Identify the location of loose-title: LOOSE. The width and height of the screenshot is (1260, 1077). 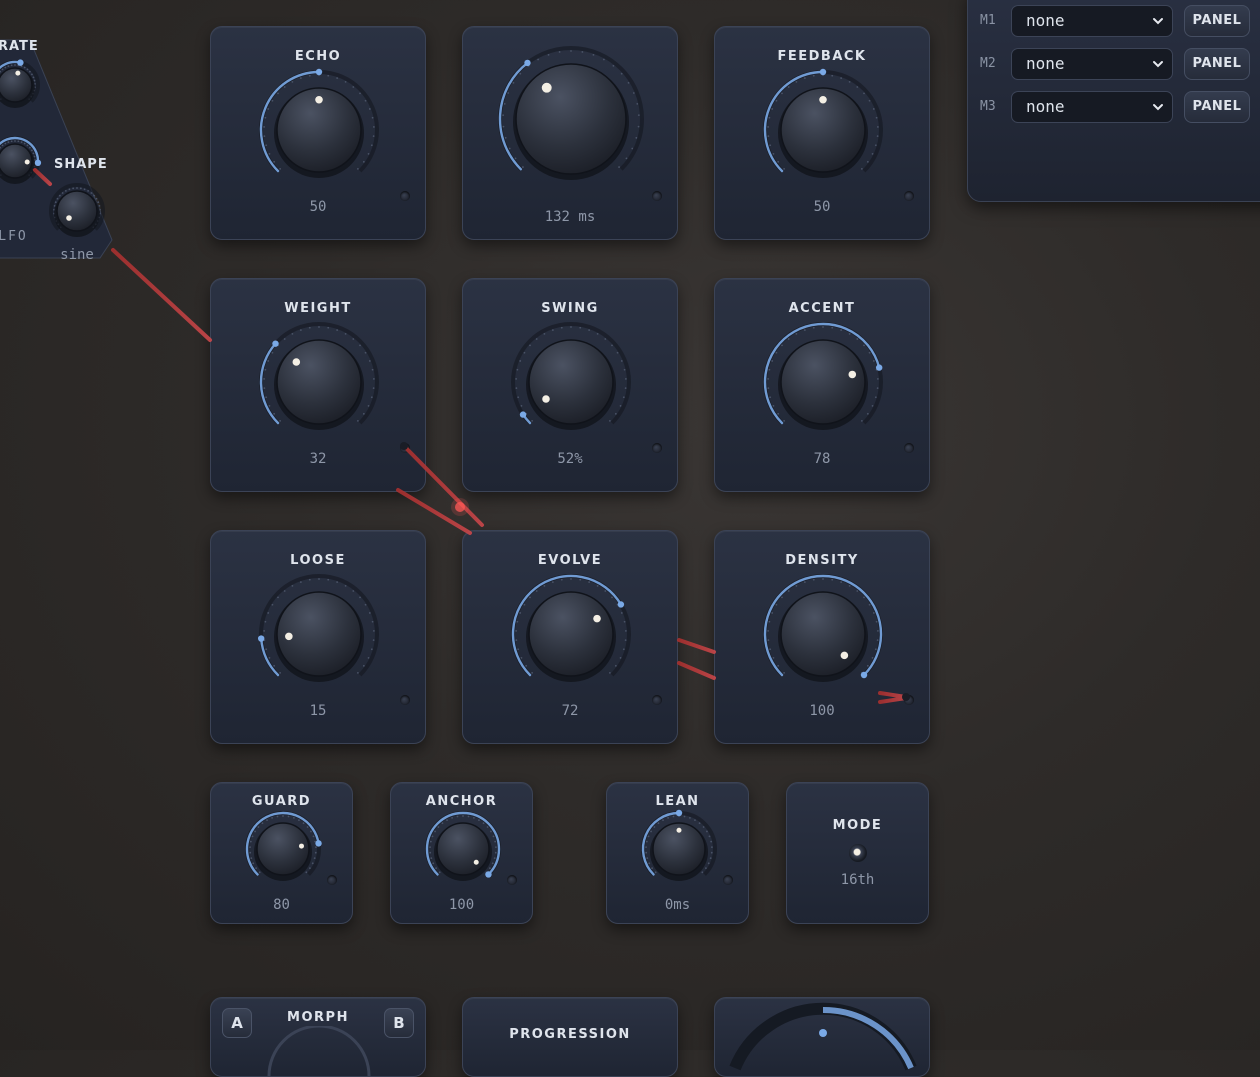
(318, 560).